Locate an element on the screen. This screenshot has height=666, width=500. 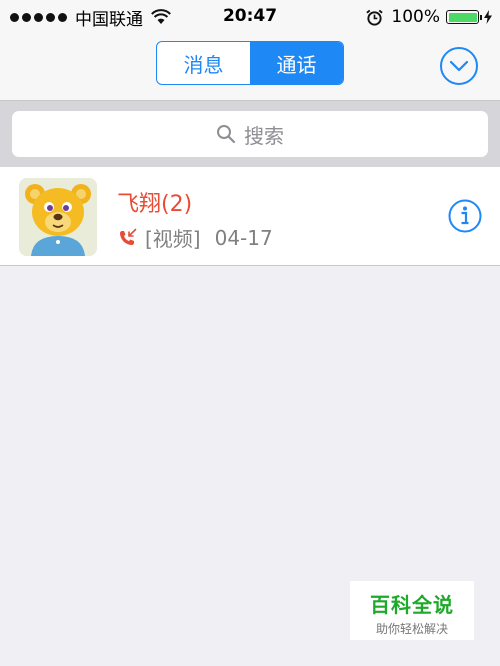
chevron-down-circle-icon is located at coordinates (459, 66).